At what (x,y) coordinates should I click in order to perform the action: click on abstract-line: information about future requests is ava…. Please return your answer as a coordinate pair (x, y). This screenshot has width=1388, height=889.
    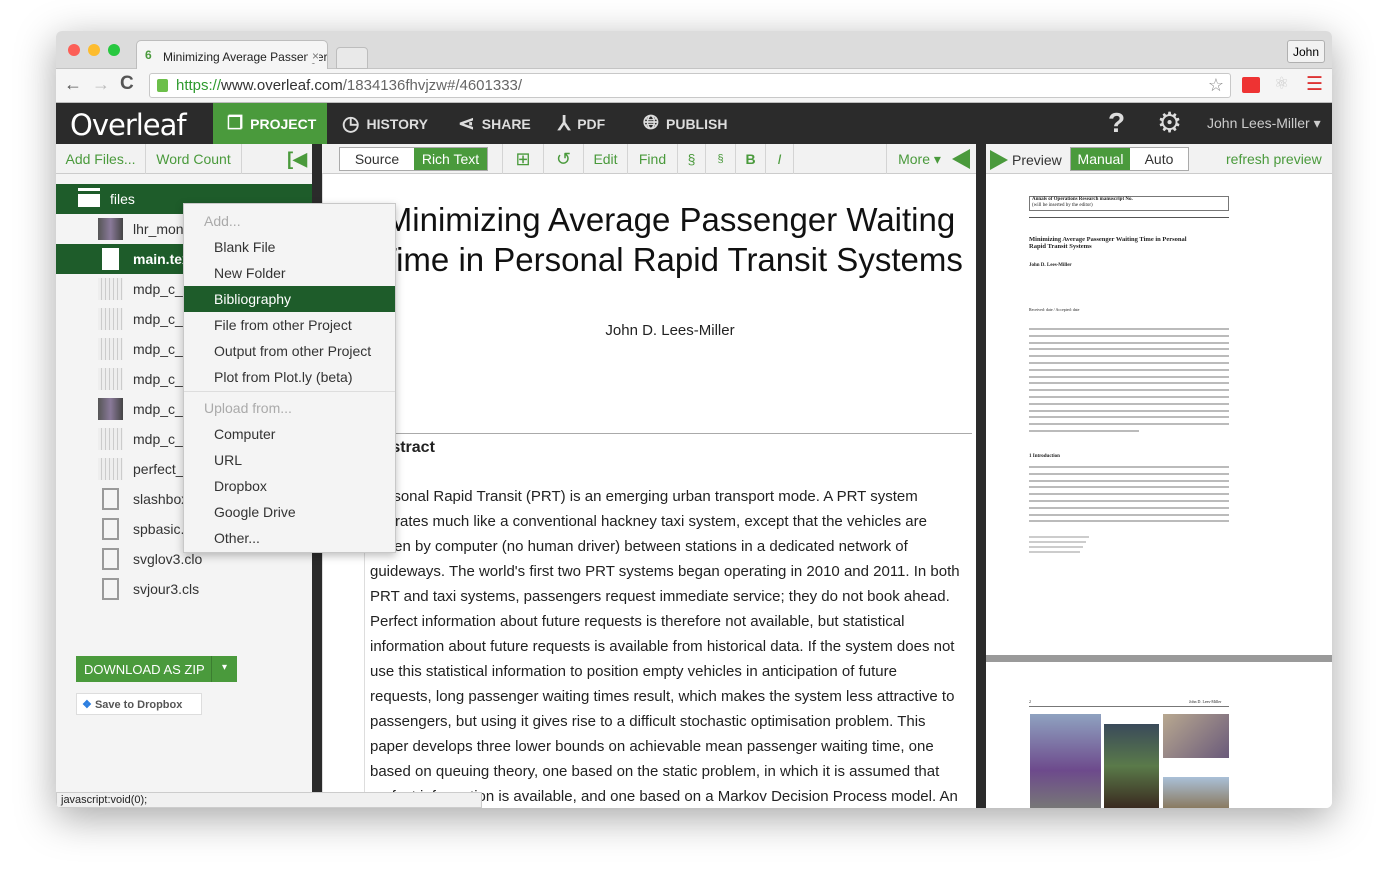
    Looking at the image, I should click on (662, 646).